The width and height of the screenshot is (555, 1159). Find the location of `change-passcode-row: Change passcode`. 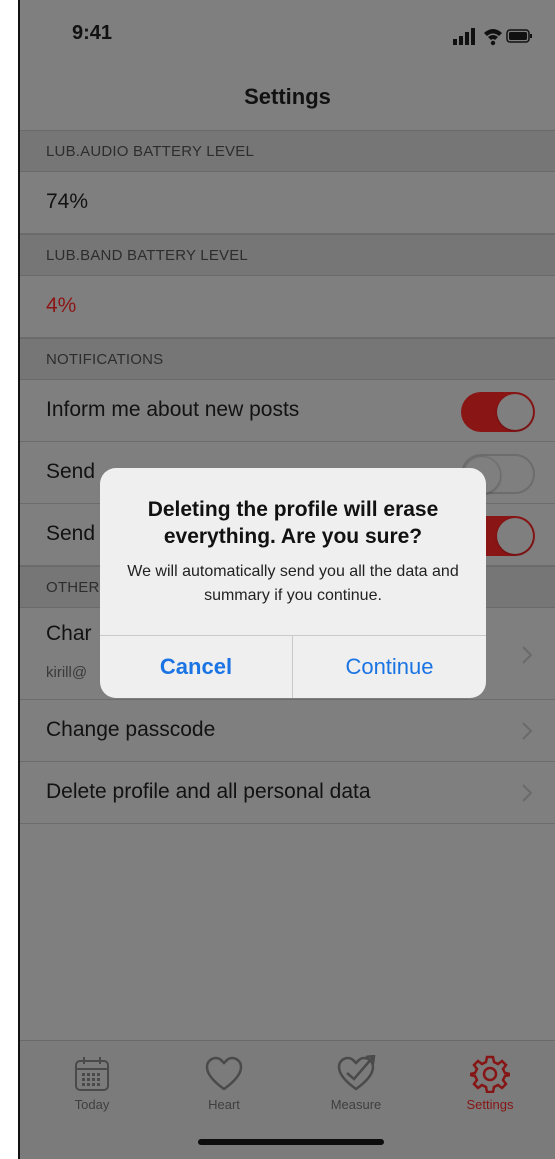

change-passcode-row: Change passcode is located at coordinates (287, 731).